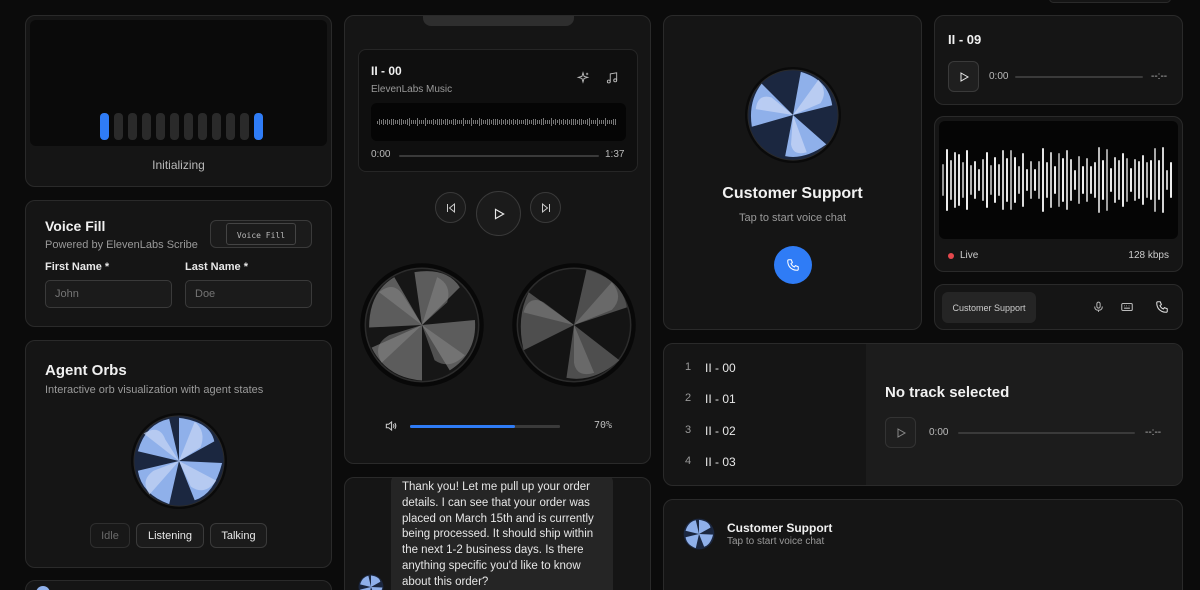 Image resolution: width=1200 pixels, height=590 pixels. I want to click on playlist-play-button, so click(900, 432).